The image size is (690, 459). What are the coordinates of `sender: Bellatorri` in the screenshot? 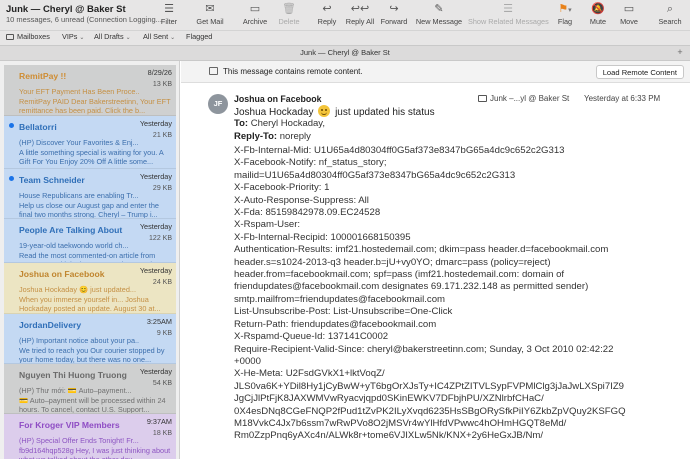 It's located at (38, 127).